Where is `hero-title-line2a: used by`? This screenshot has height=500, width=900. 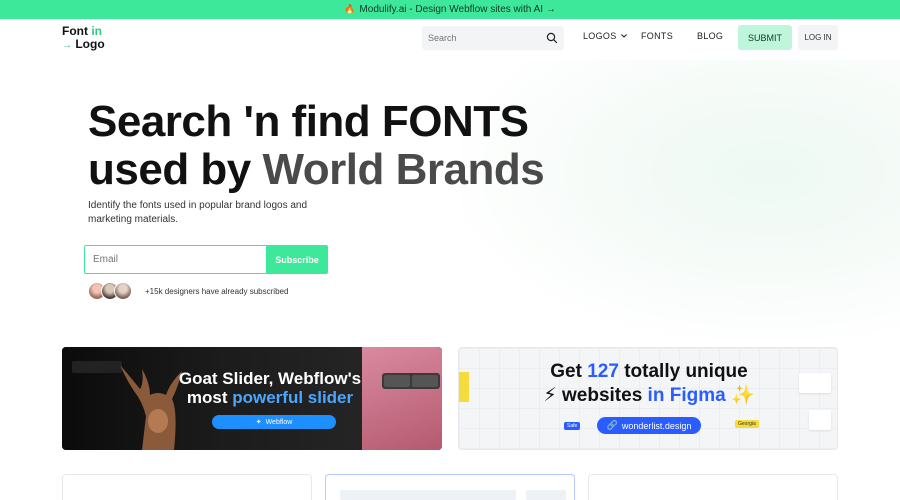
hero-title-line2a: used by is located at coordinates (169, 169).